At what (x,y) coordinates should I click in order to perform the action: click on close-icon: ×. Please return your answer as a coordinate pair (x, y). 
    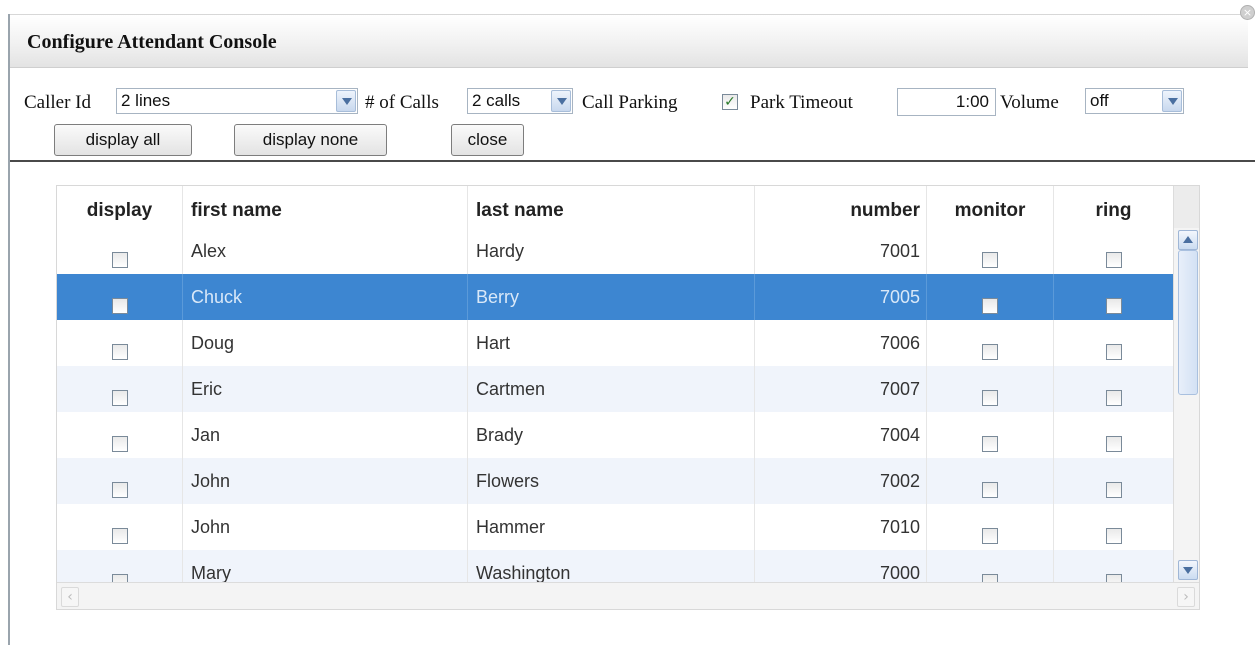
    Looking at the image, I should click on (1247, 12).